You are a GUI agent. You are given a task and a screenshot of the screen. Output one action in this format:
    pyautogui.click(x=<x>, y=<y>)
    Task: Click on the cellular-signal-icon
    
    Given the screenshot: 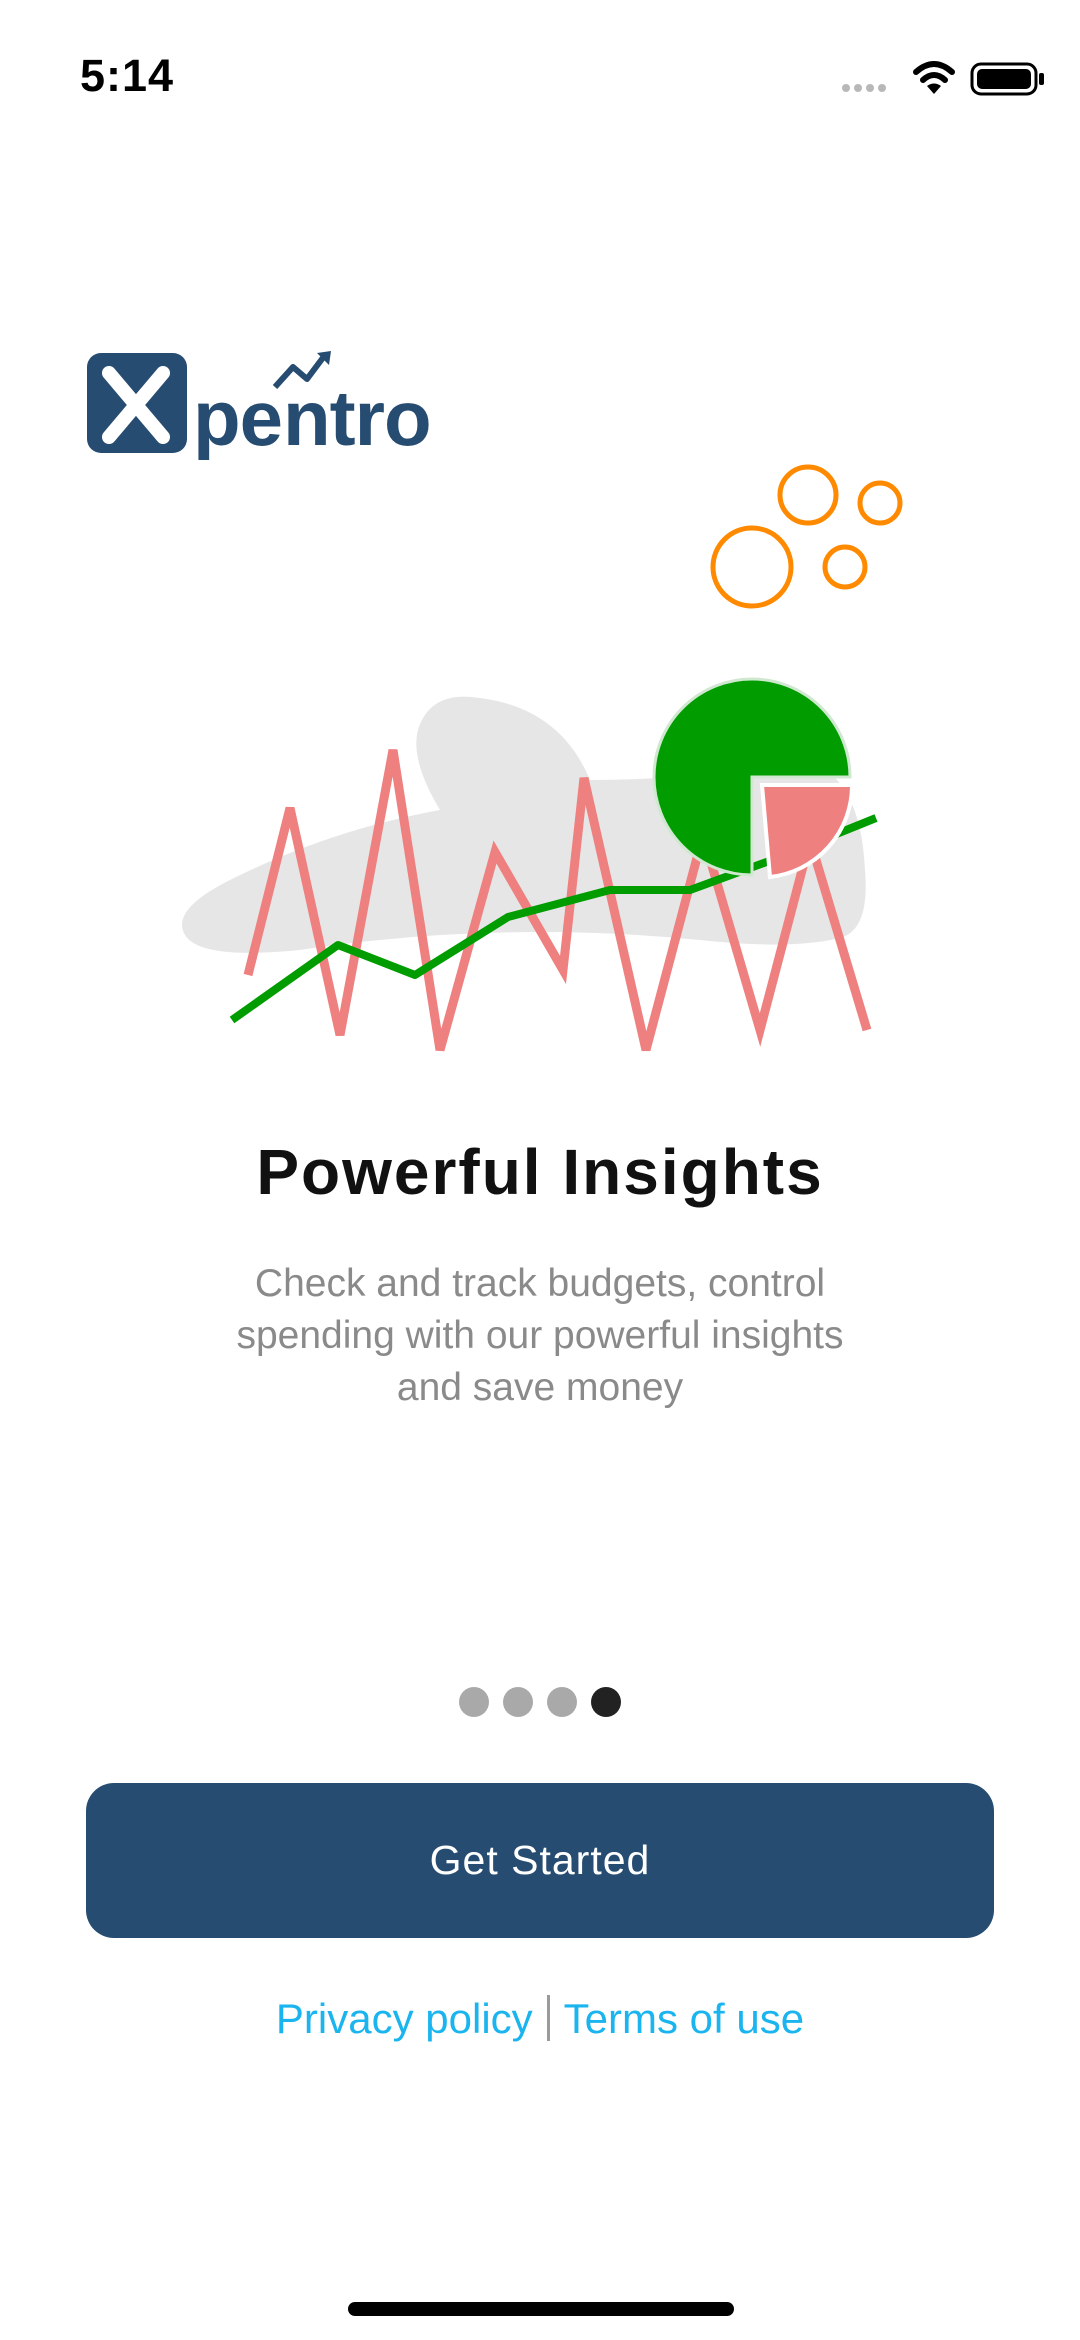 What is the action you would take?
    pyautogui.click(x=864, y=88)
    